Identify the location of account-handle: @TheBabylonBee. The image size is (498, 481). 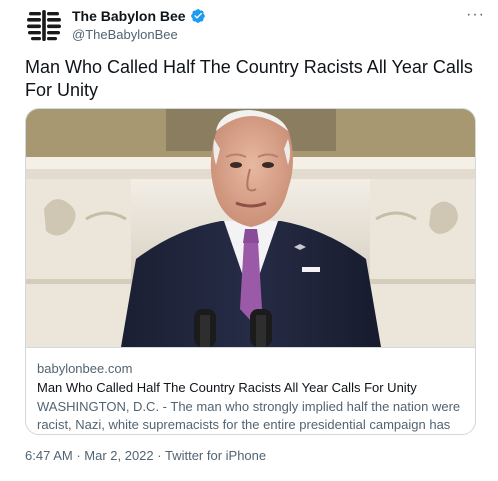
(125, 34).